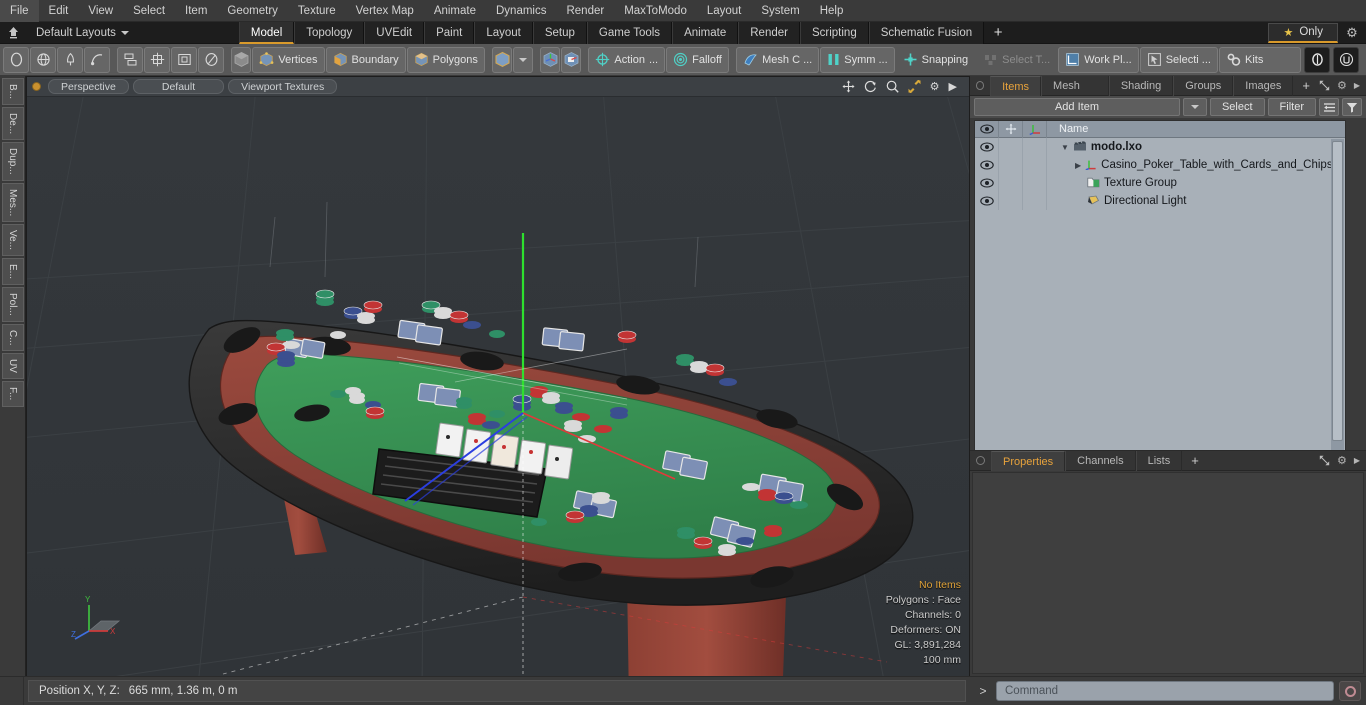  What do you see at coordinates (502, 59) in the screenshot?
I see `cube-gold-icon` at bounding box center [502, 59].